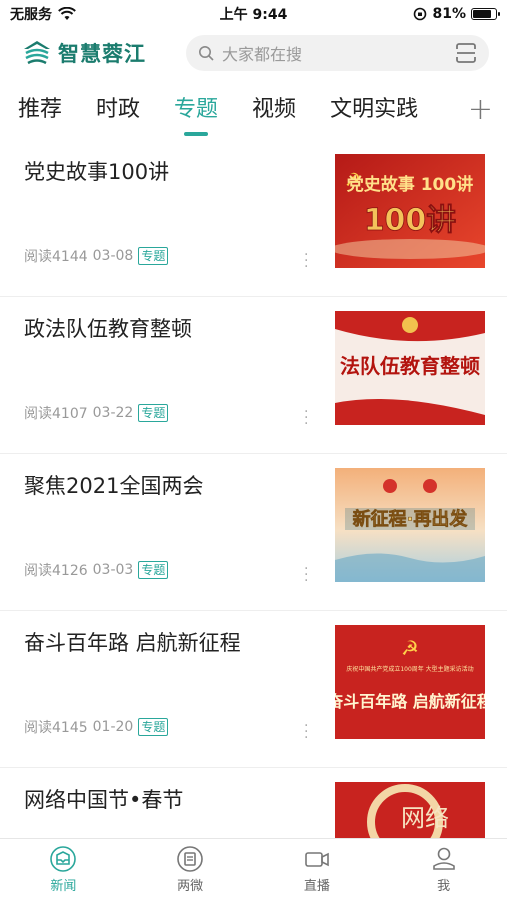 The image size is (507, 900). I want to click on nav-weibo-wechat: 两微, so click(190, 869).